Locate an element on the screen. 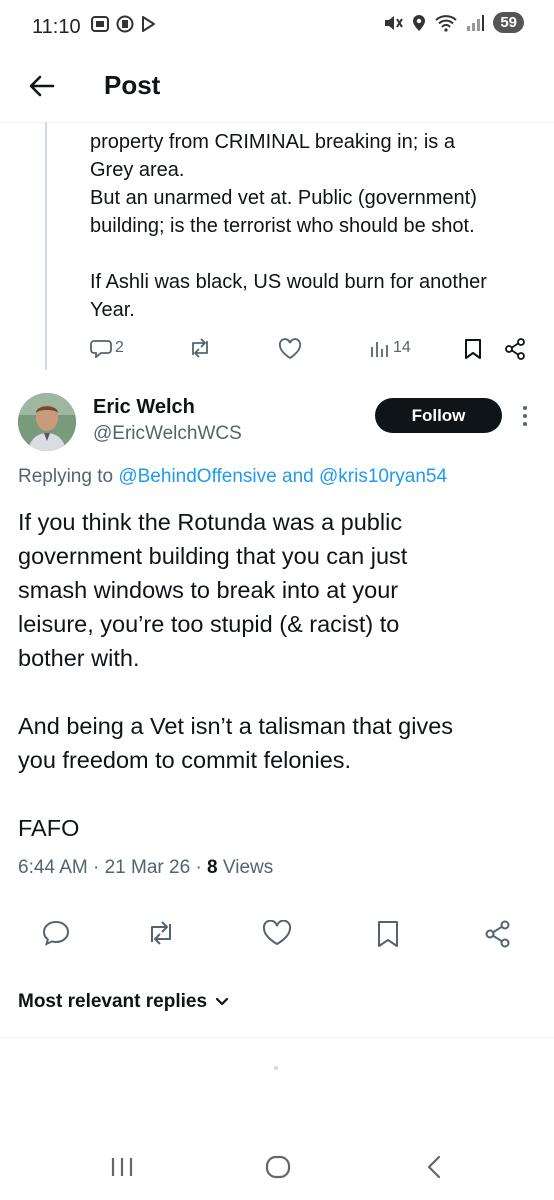  arrow-left-icon is located at coordinates (42, 86).